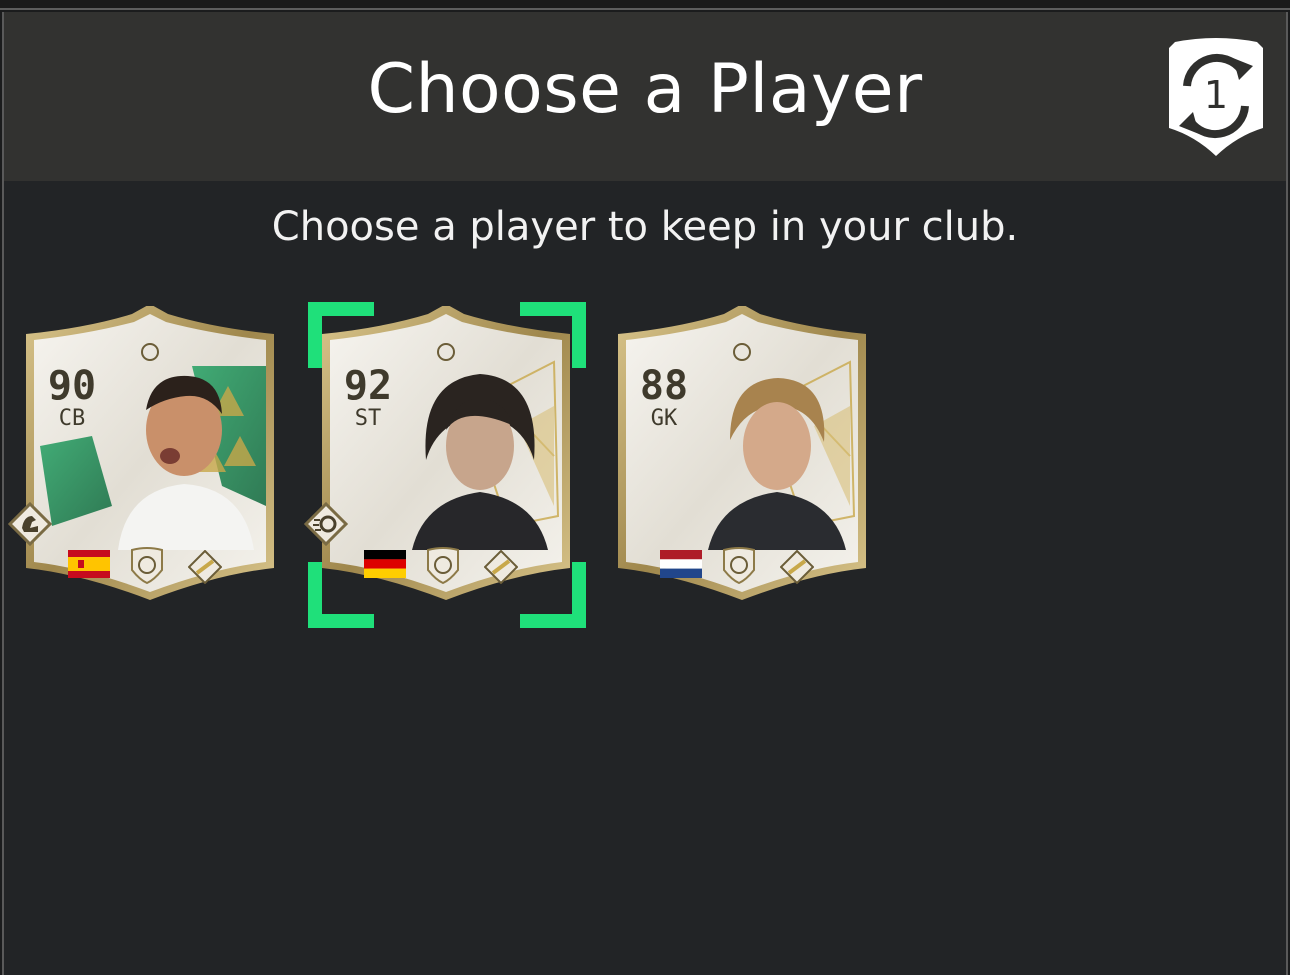  What do you see at coordinates (645, 227) in the screenshot?
I see `instruction-text: Choose a player to keep in your club.` at bounding box center [645, 227].